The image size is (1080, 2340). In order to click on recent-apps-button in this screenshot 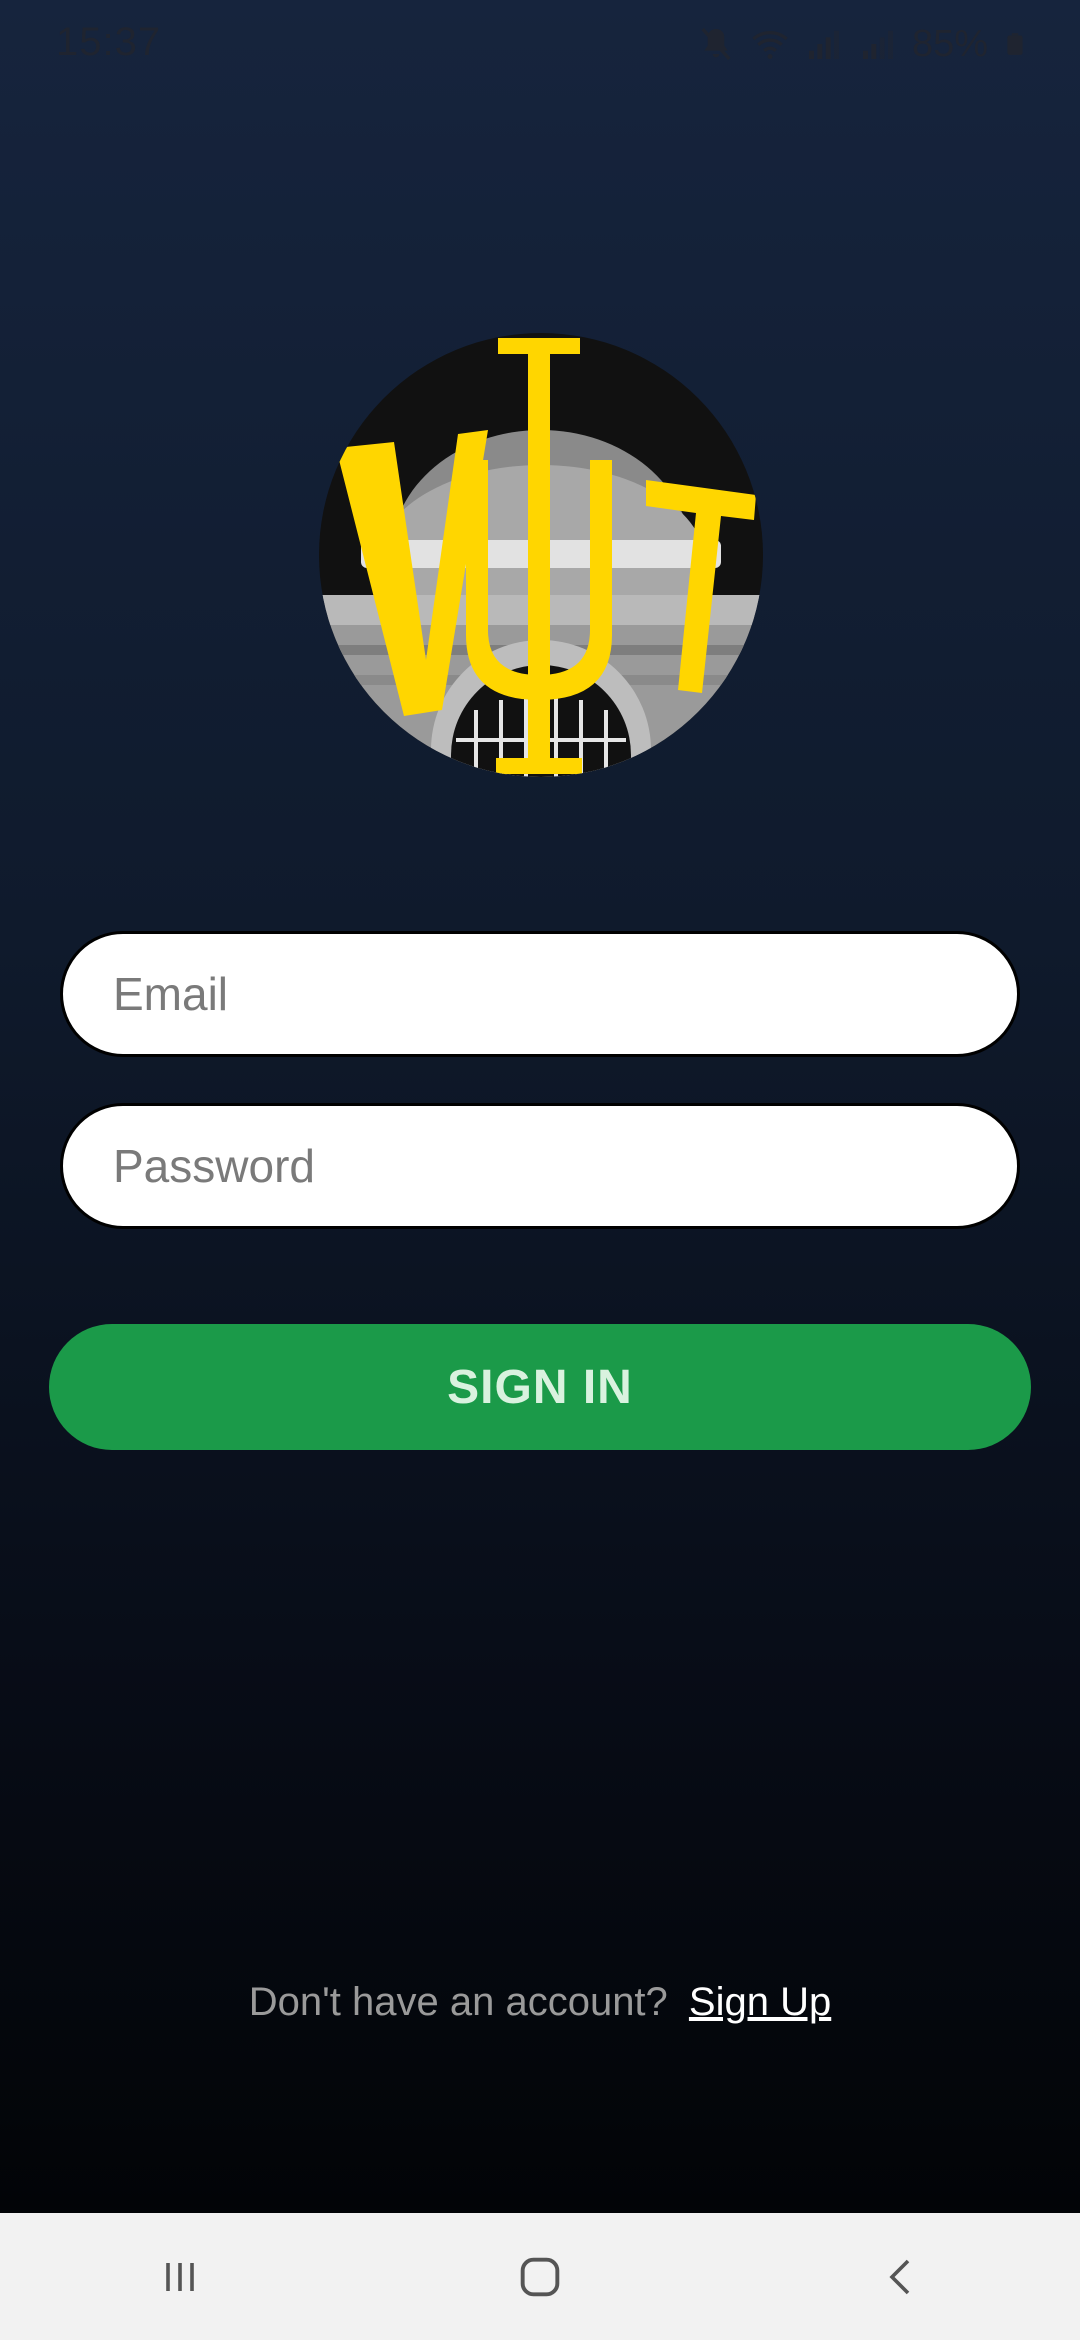, I will do `click(180, 2277)`.